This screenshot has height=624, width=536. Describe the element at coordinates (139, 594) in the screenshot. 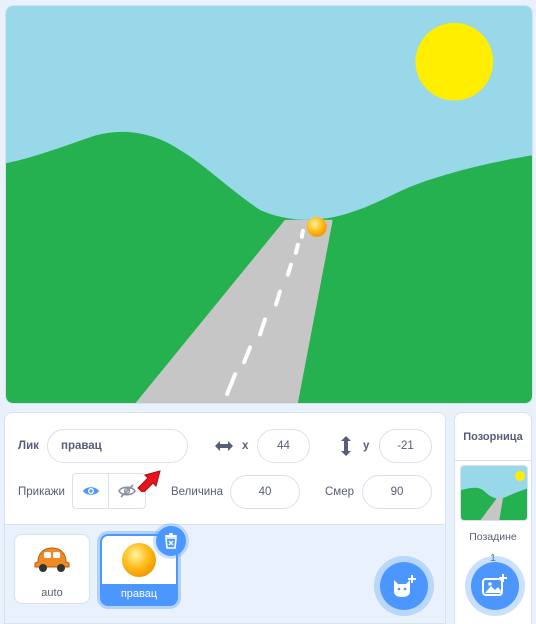

I see `sprite-tile-name: правац` at that location.